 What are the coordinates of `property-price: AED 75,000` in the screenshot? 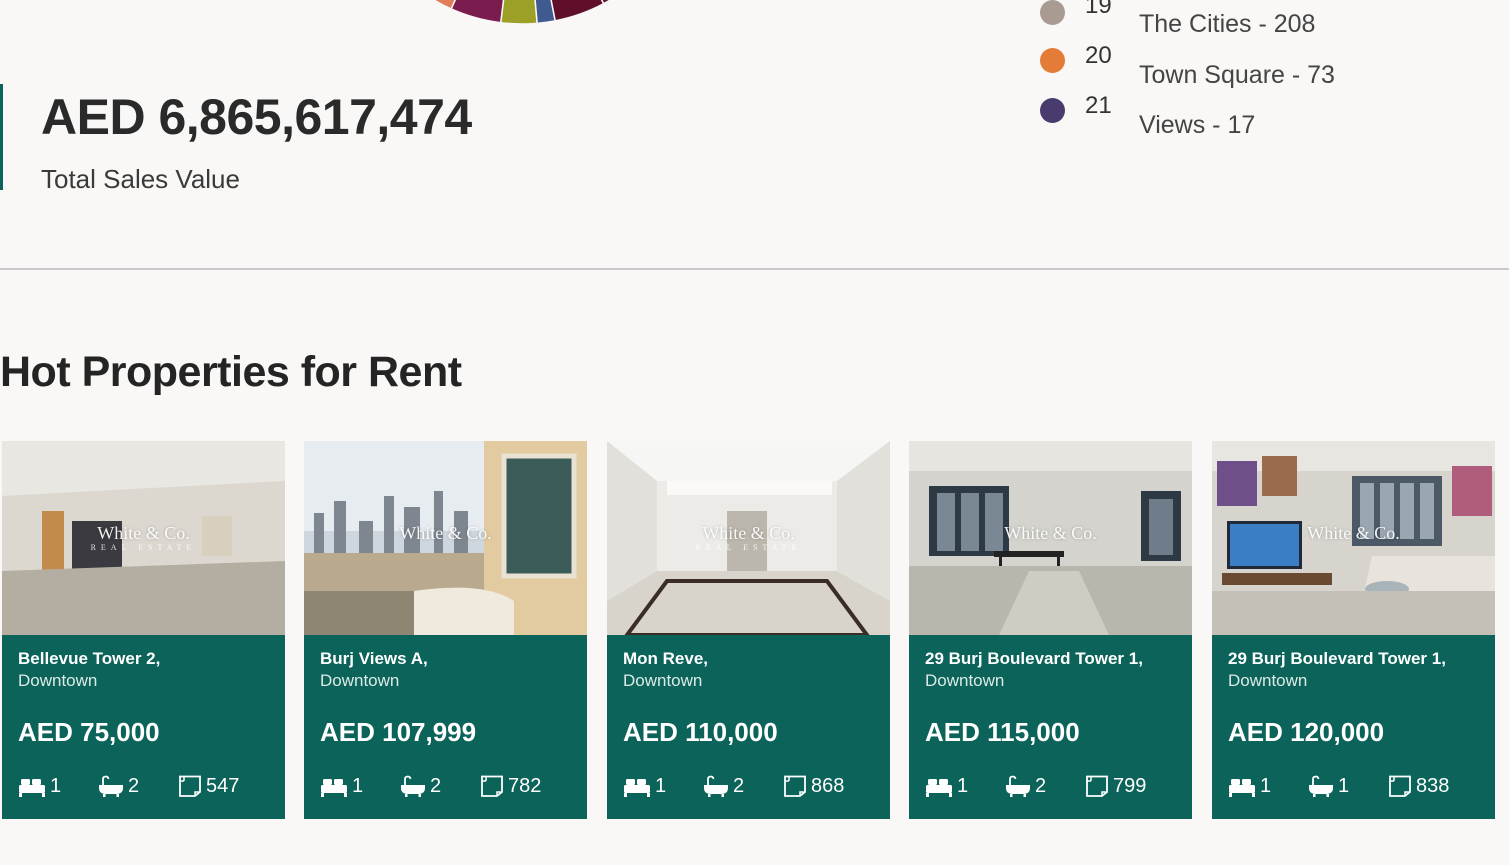 It's located at (89, 732).